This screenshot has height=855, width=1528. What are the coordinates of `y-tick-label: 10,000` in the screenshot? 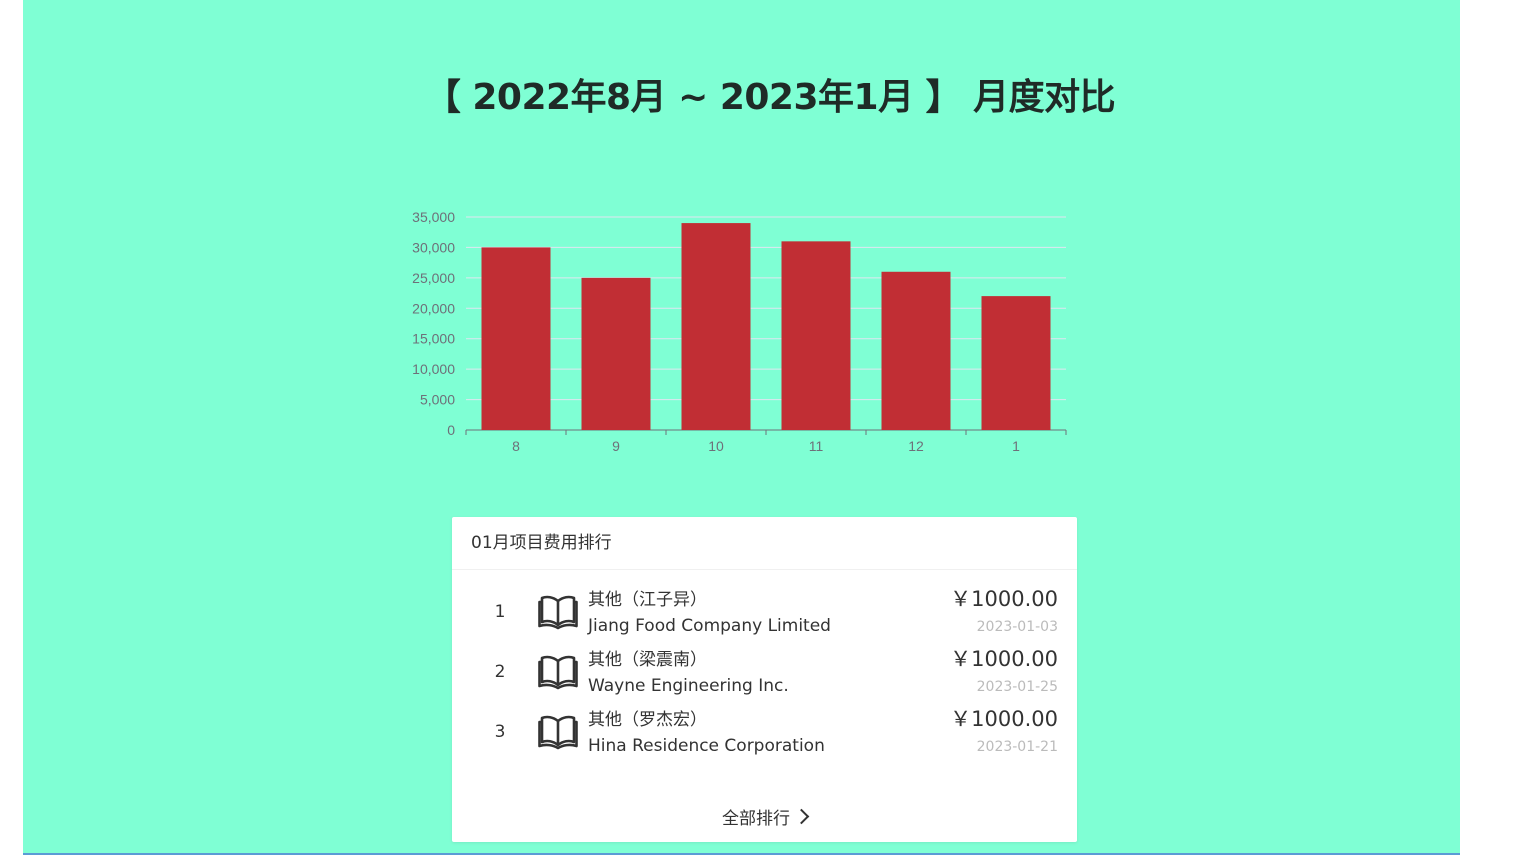 It's located at (433, 369).